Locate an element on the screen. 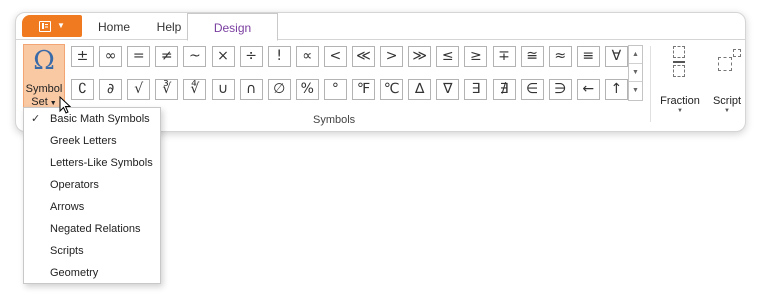 The width and height of the screenshot is (762, 303). symbol-button: ∞ is located at coordinates (111, 56).